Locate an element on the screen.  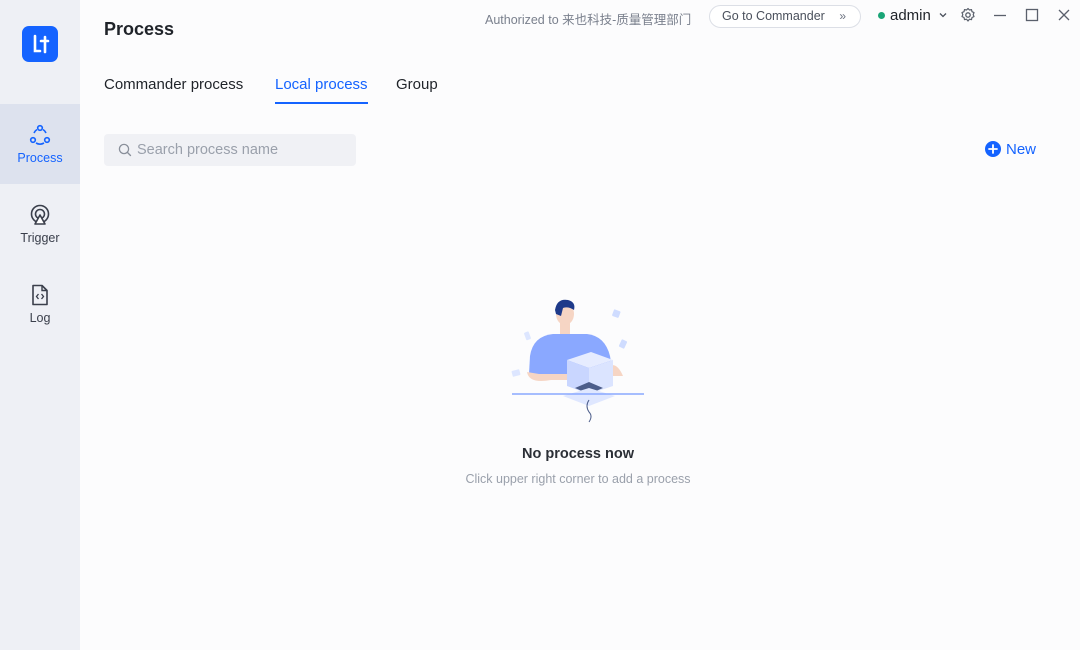
app-logo is located at coordinates (40, 44).